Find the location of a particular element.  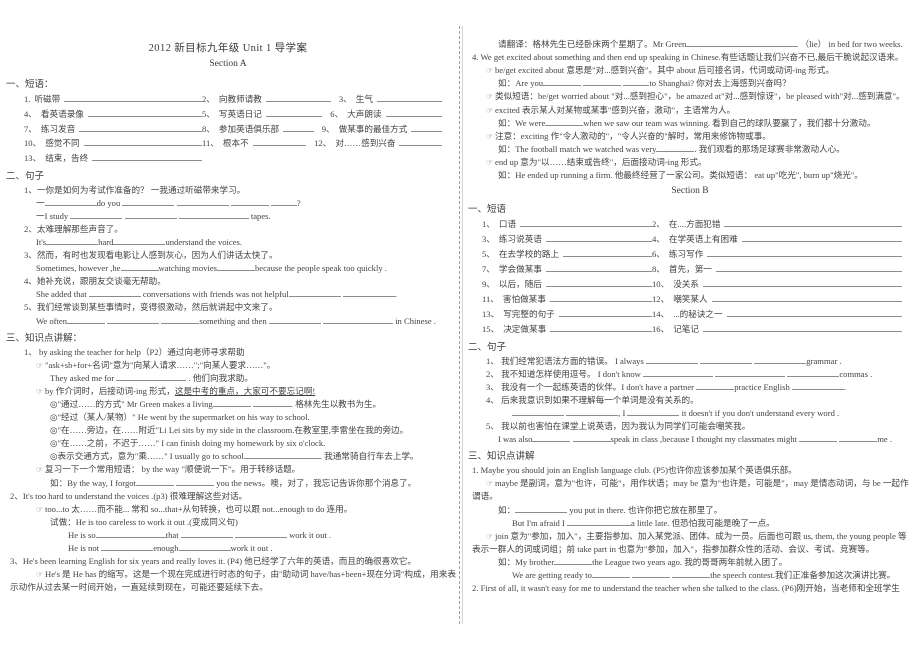

sentence-number: 5、 is located at coordinates (30, 307).